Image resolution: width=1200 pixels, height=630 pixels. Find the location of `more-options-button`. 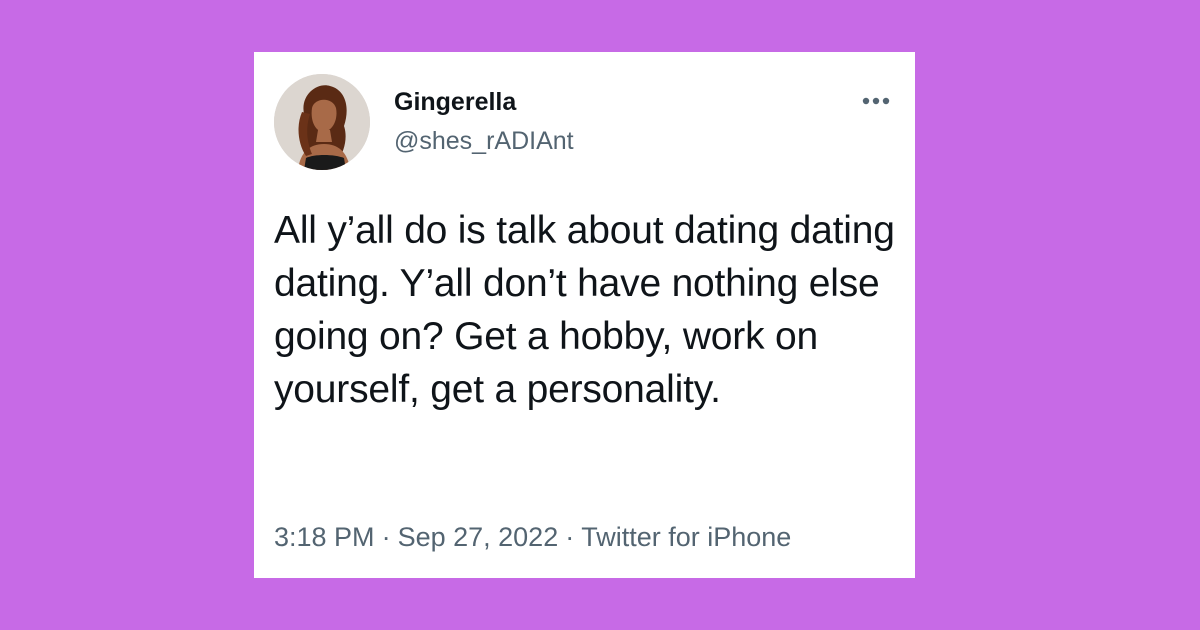

more-options-button is located at coordinates (876, 101).